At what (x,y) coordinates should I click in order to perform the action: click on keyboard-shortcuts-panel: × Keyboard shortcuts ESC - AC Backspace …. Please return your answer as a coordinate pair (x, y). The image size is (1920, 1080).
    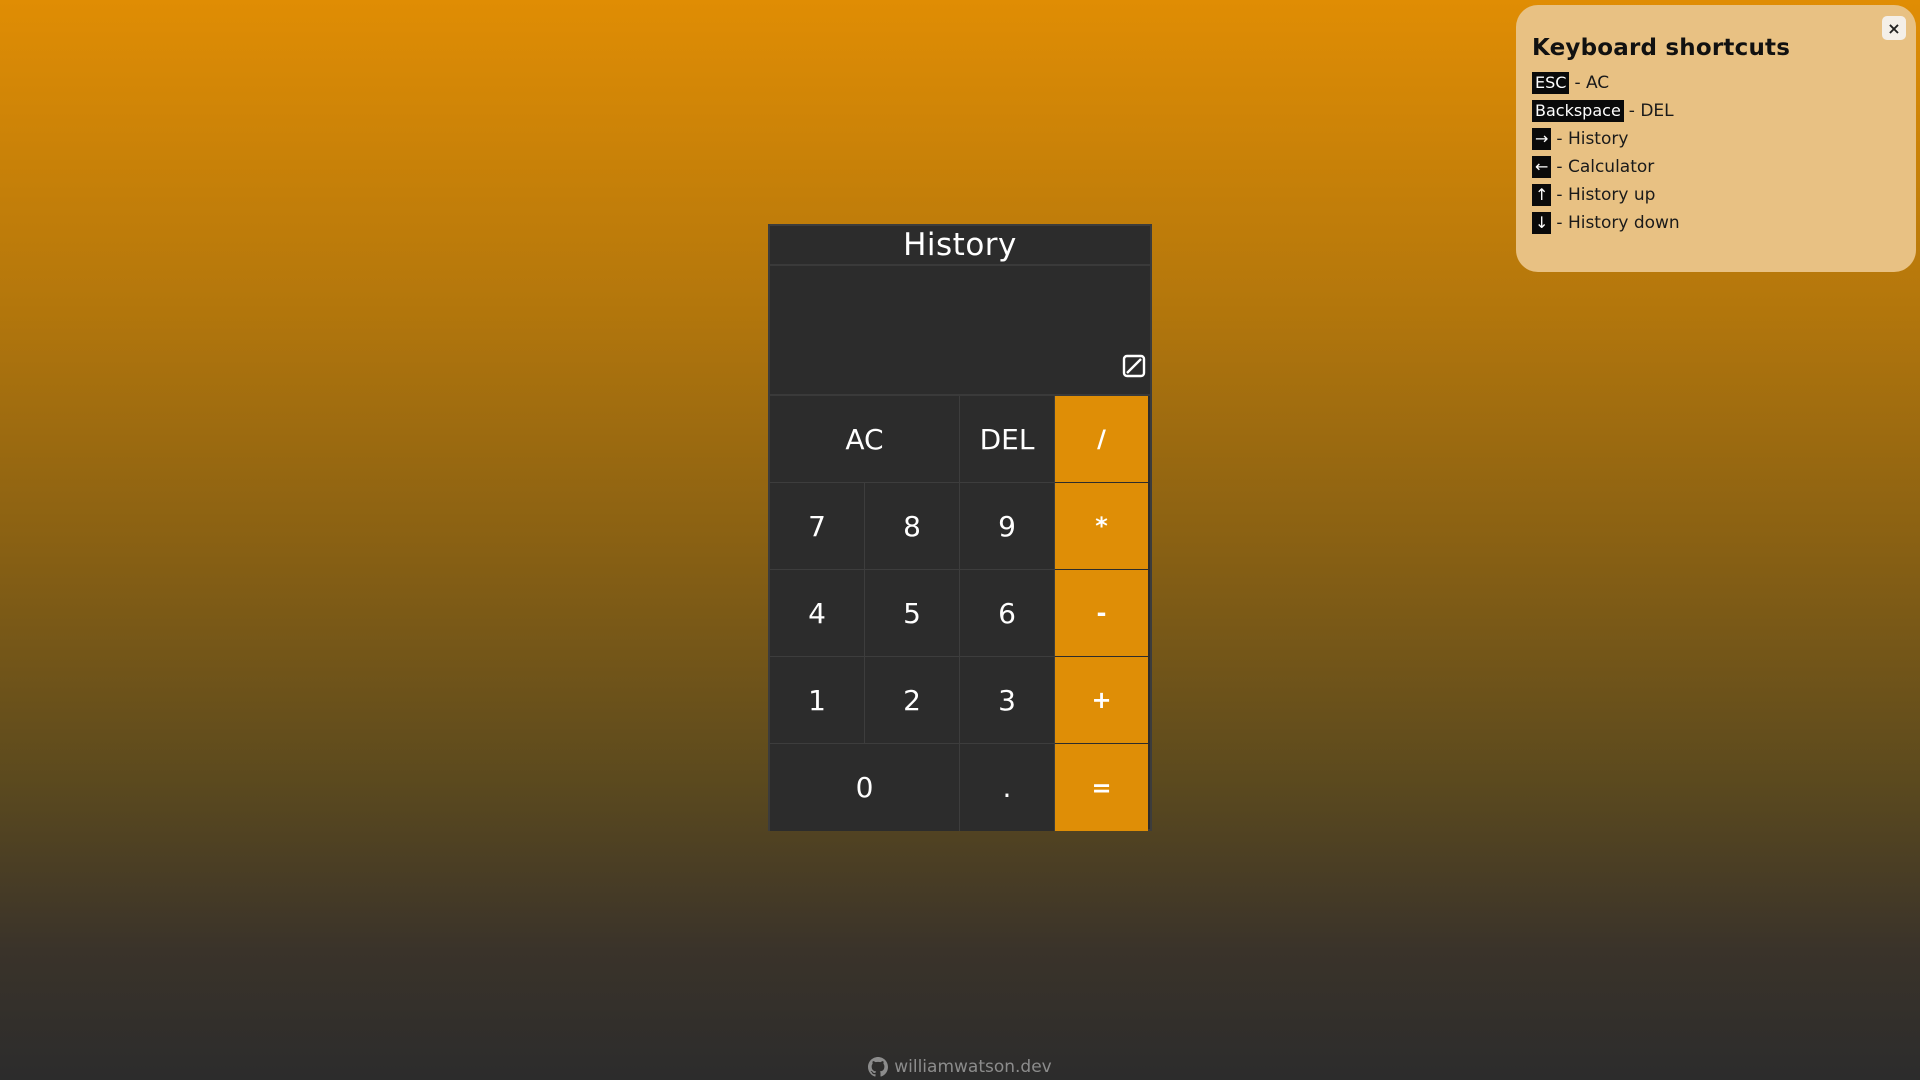
    Looking at the image, I should click on (1716, 138).